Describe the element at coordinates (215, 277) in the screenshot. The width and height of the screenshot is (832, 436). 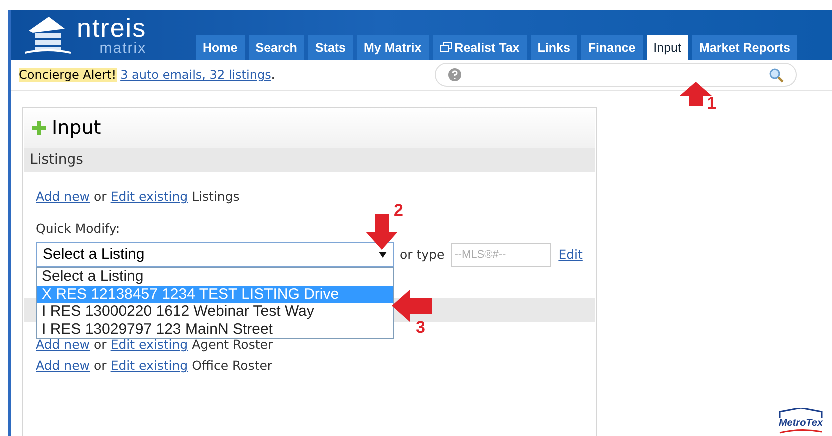
I see `dropdown-option: Select a Listing` at that location.